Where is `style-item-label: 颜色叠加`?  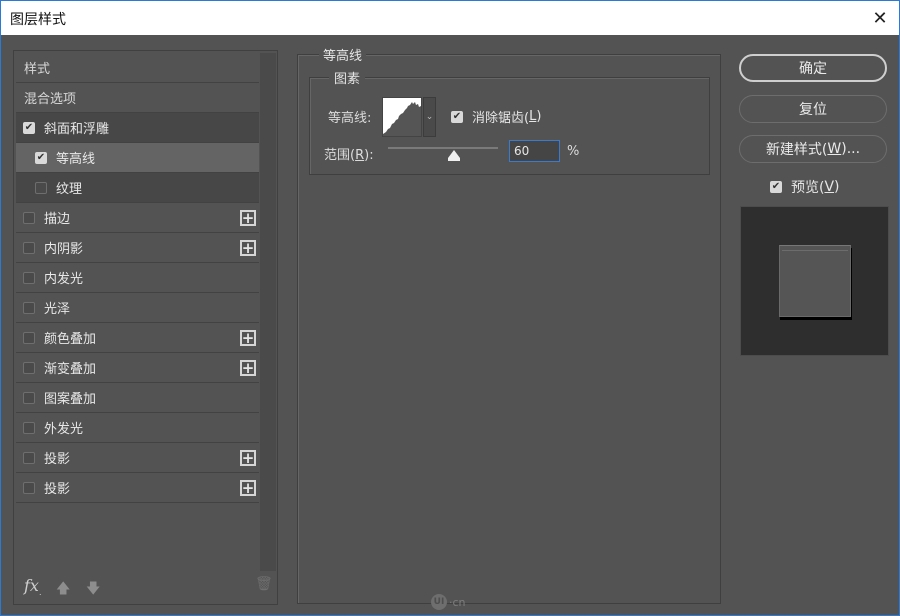
style-item-label: 颜色叠加 is located at coordinates (70, 339).